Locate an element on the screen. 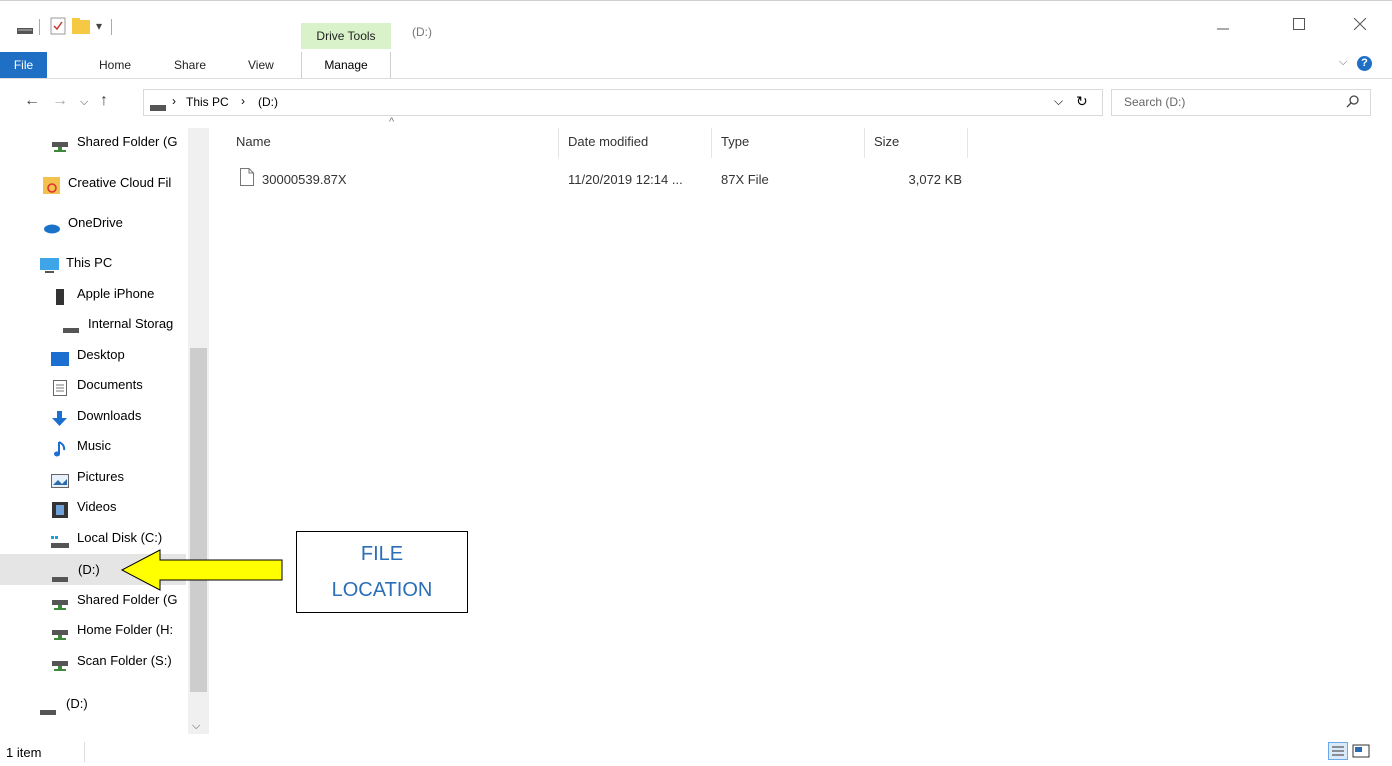 This screenshot has width=1392, height=766. nav-item-label: Creative Cloud Fil is located at coordinates (120, 182).